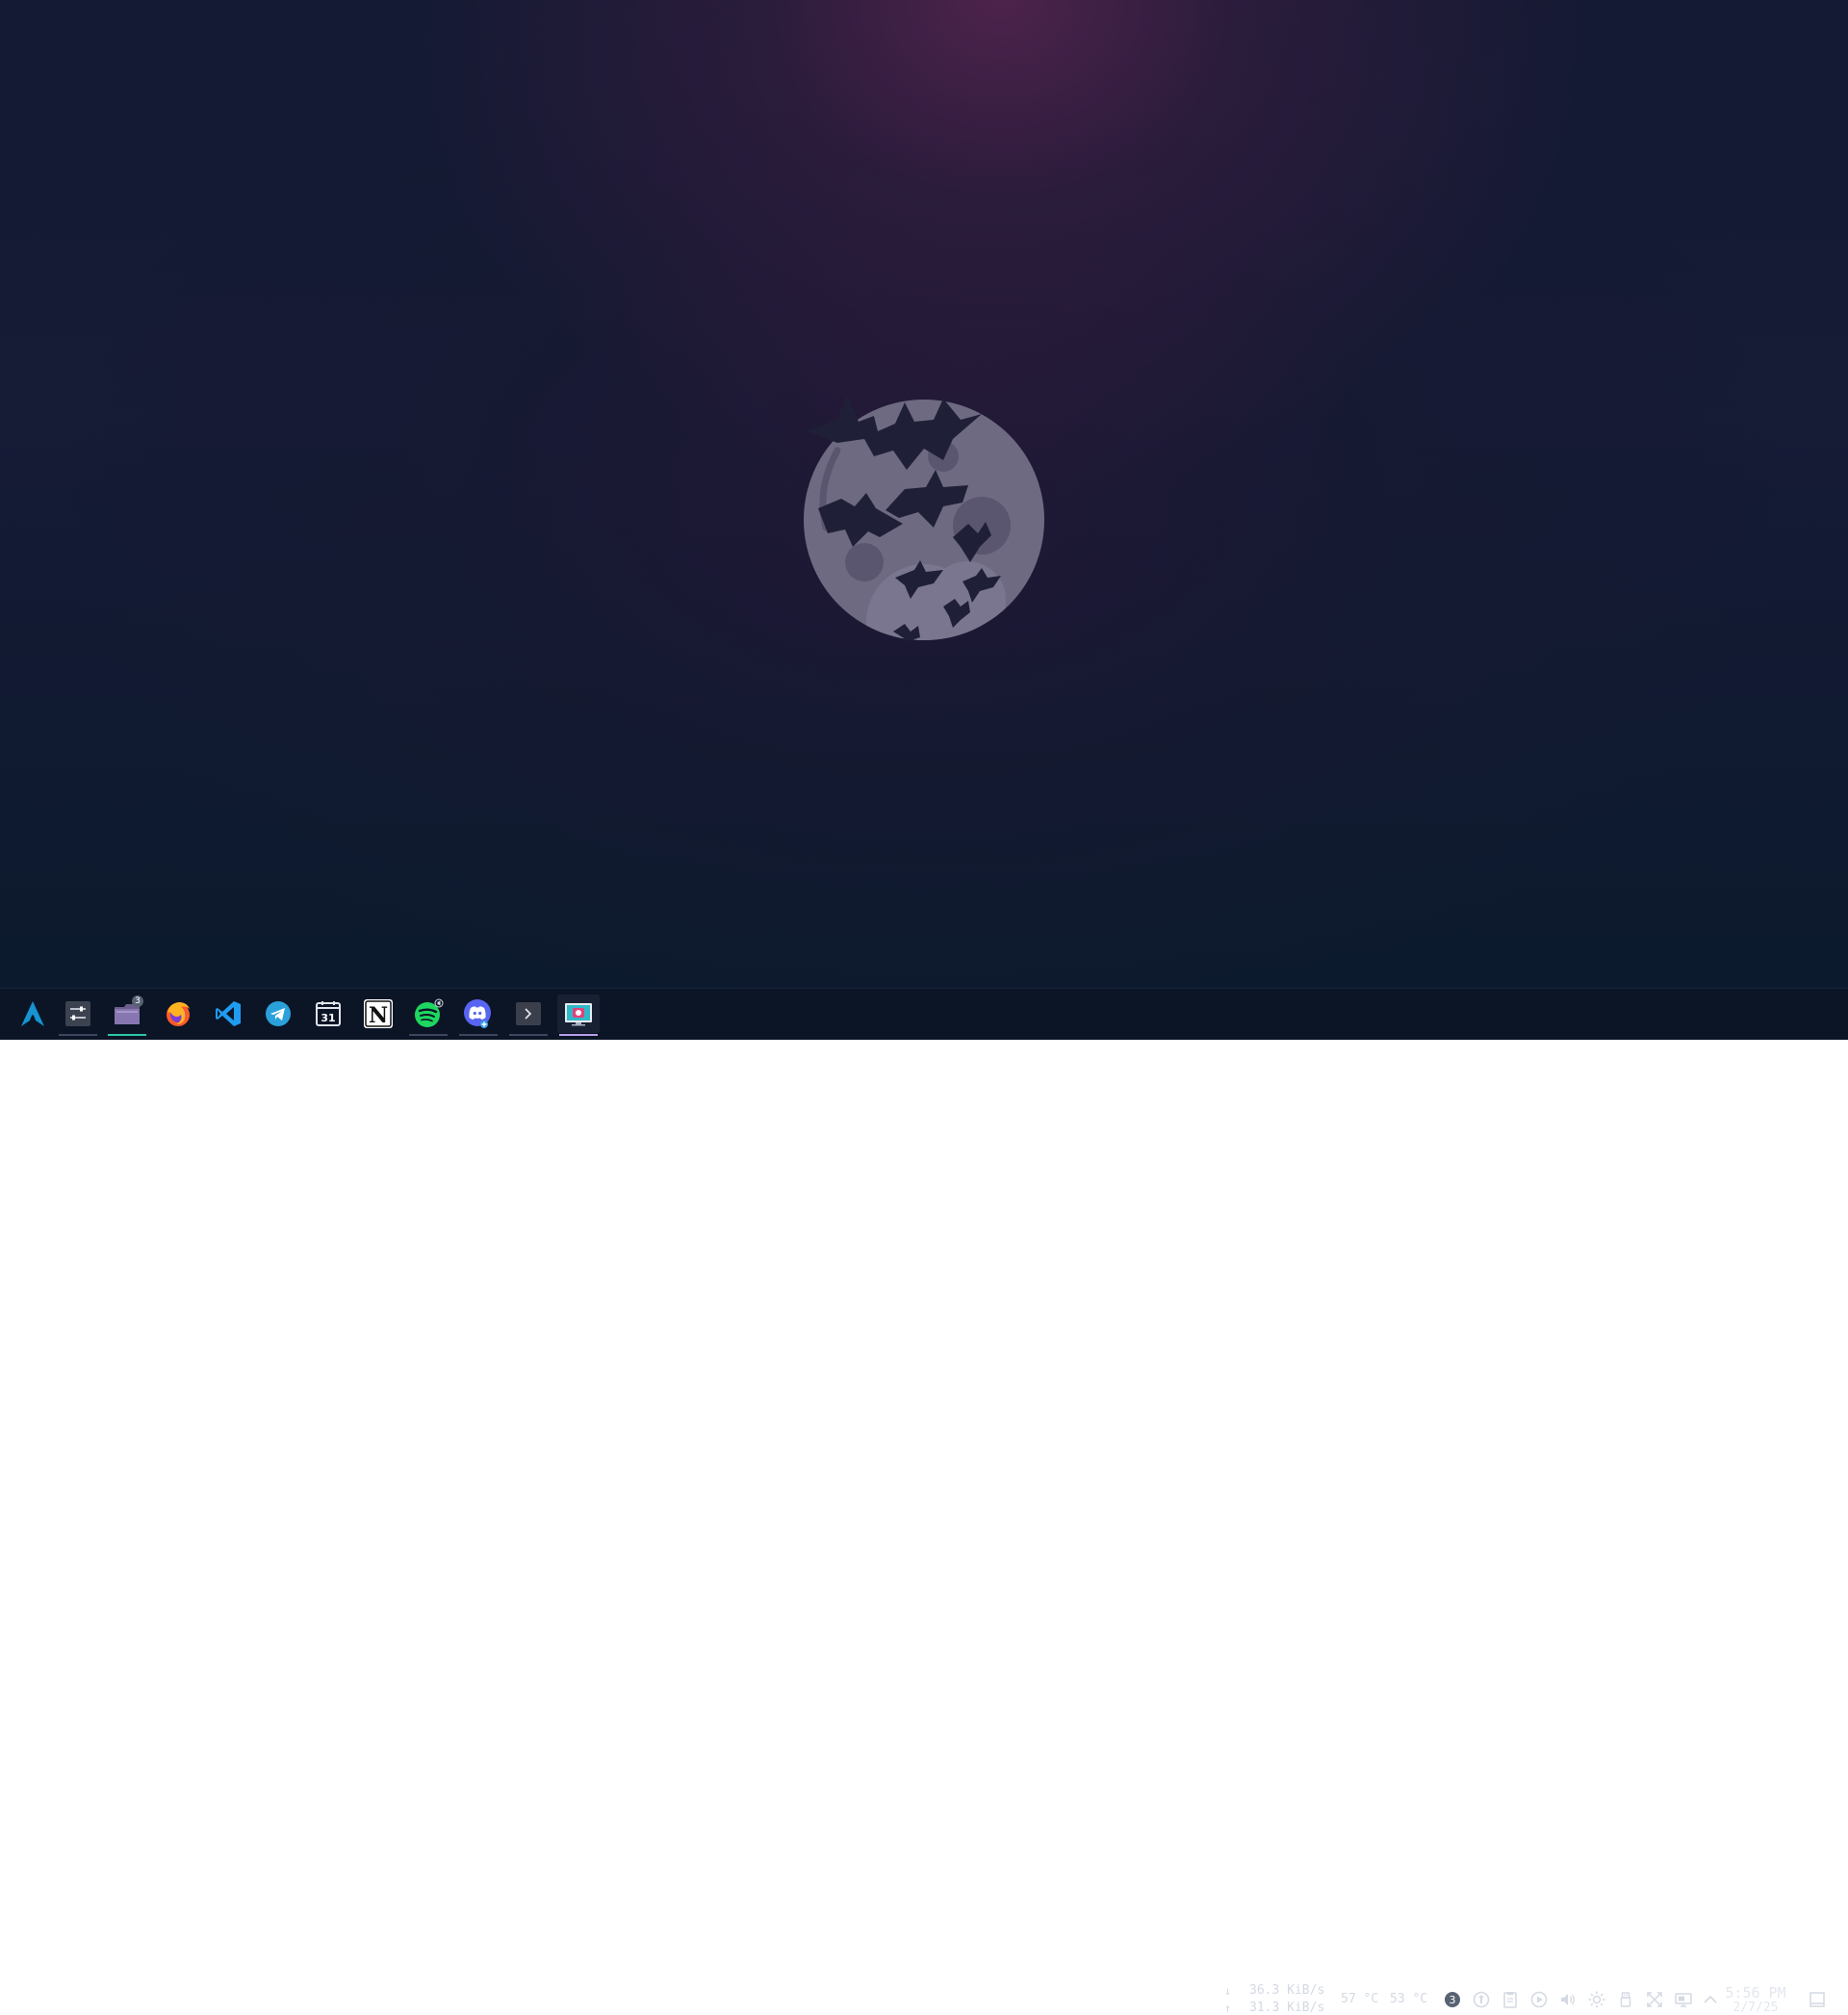 This screenshot has width=1848, height=2015. What do you see at coordinates (1286, 1991) in the screenshot?
I see `network-download-speed: 36.3 KiB/s` at bounding box center [1286, 1991].